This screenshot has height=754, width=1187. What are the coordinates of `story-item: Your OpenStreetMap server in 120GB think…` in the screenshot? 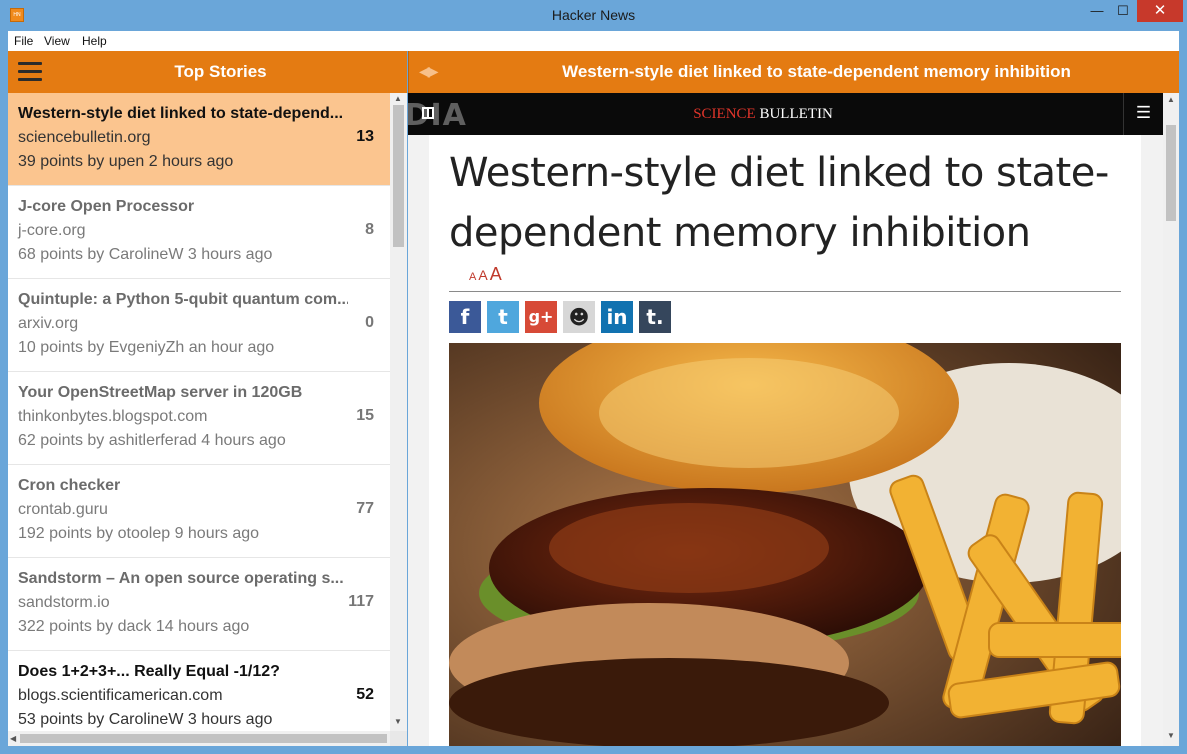 It's located at (199, 418).